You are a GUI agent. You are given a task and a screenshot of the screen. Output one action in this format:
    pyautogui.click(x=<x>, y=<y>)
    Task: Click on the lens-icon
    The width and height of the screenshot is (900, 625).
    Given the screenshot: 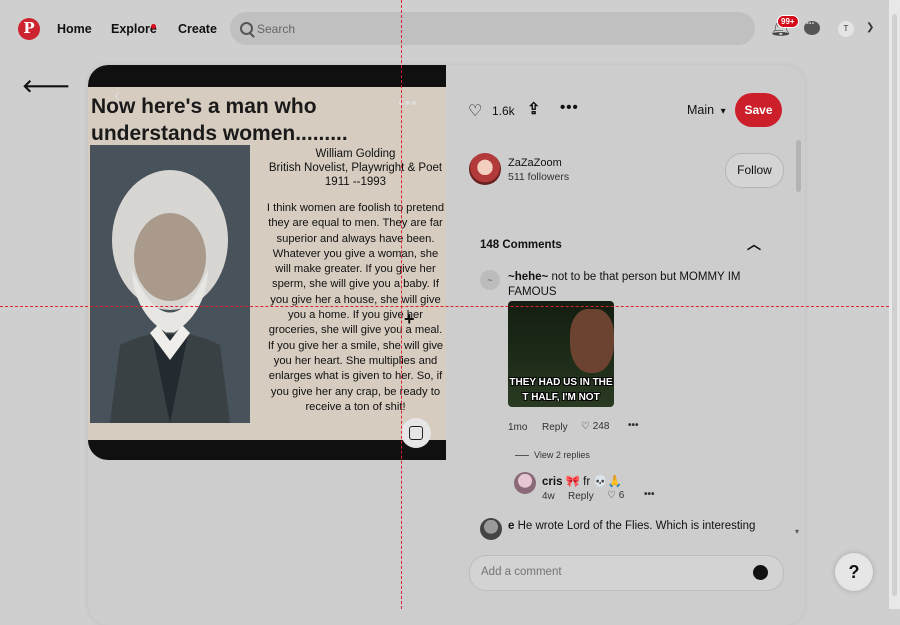 What is the action you would take?
    pyautogui.click(x=416, y=433)
    